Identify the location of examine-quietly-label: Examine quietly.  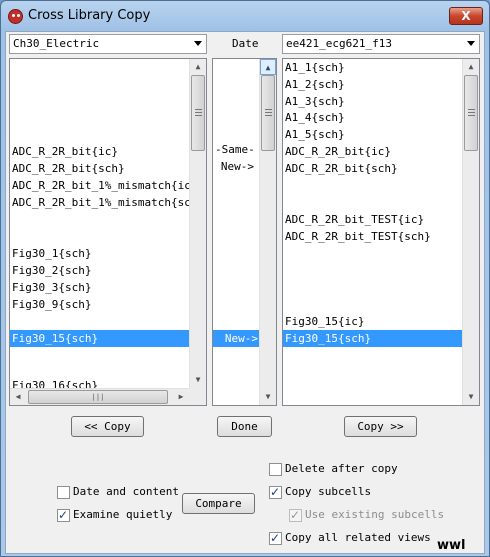
(123, 514).